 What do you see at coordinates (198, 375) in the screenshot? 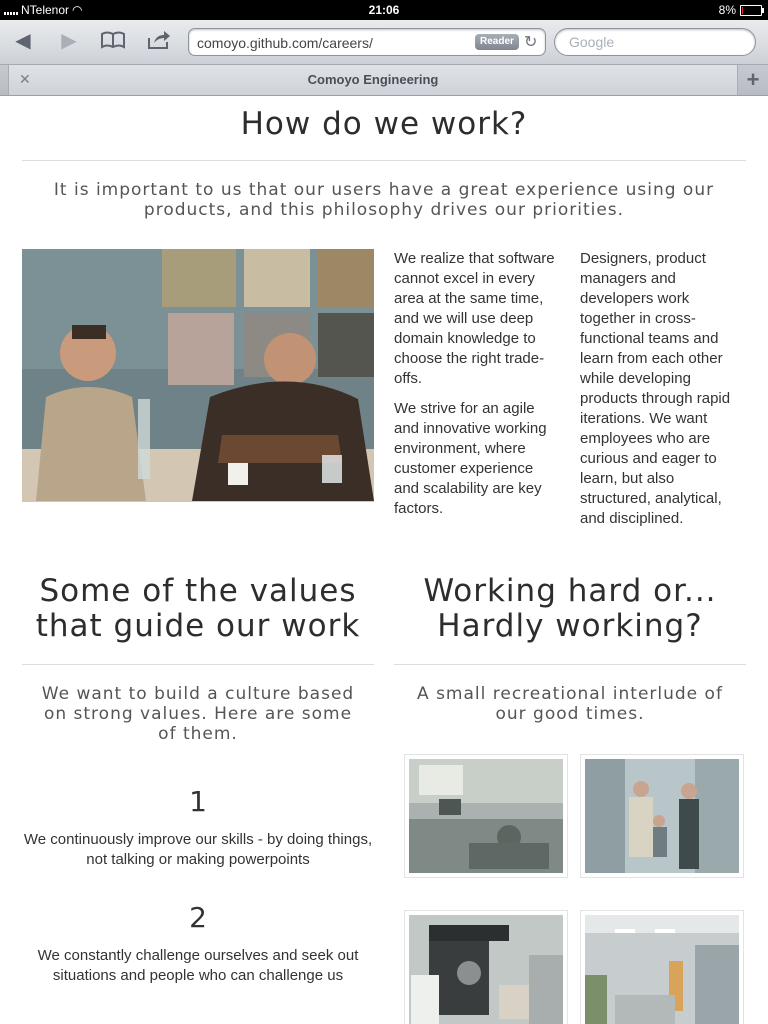
I see `team-photo` at bounding box center [198, 375].